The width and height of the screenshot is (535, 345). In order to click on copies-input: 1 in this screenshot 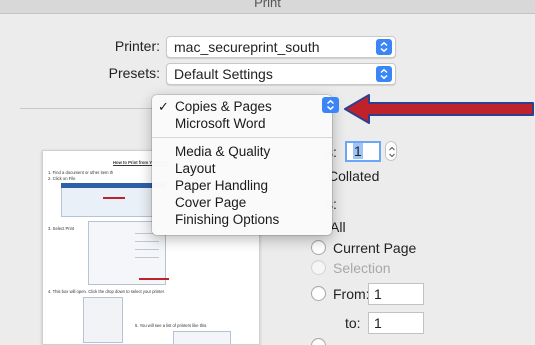, I will do `click(363, 151)`.